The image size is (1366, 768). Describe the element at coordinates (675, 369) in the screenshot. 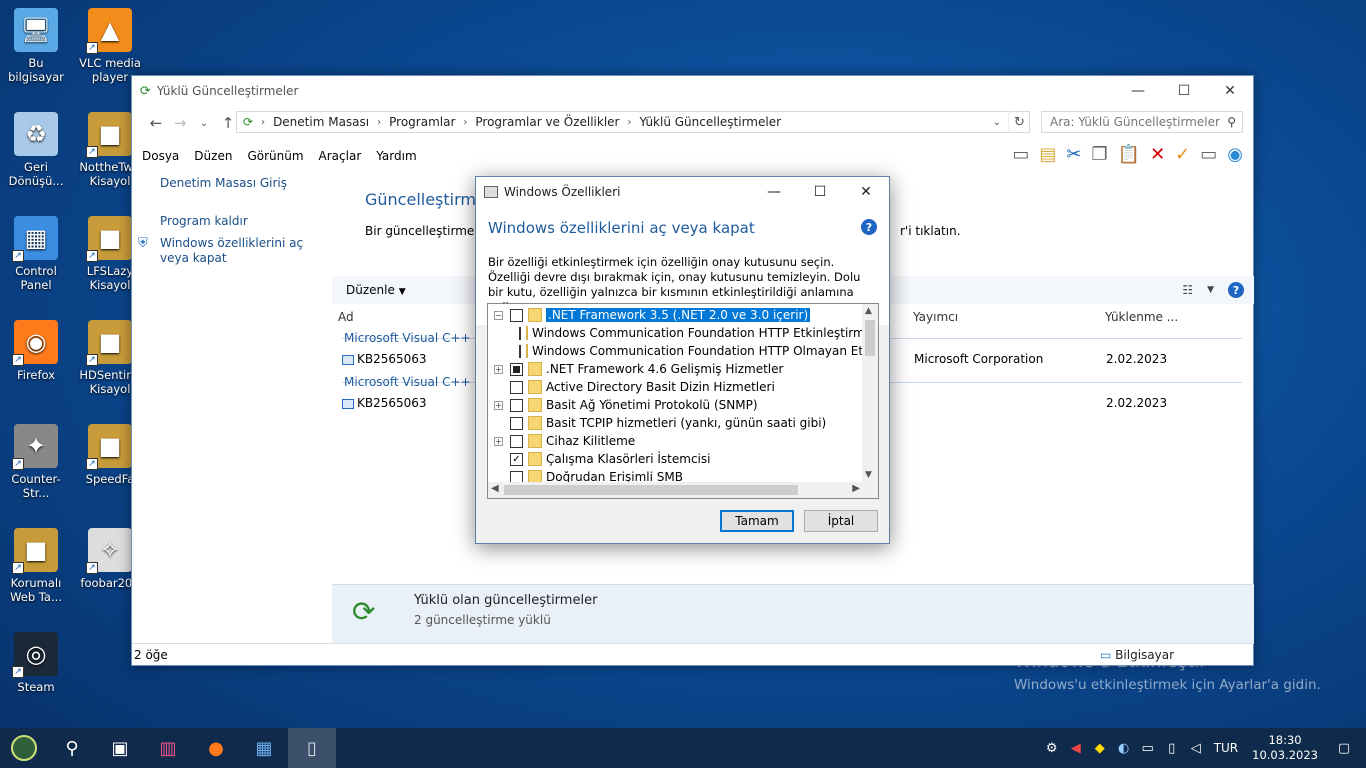

I see `feature-row: + .NET Framework 4.6 Gelişmiş Hizmetler` at that location.